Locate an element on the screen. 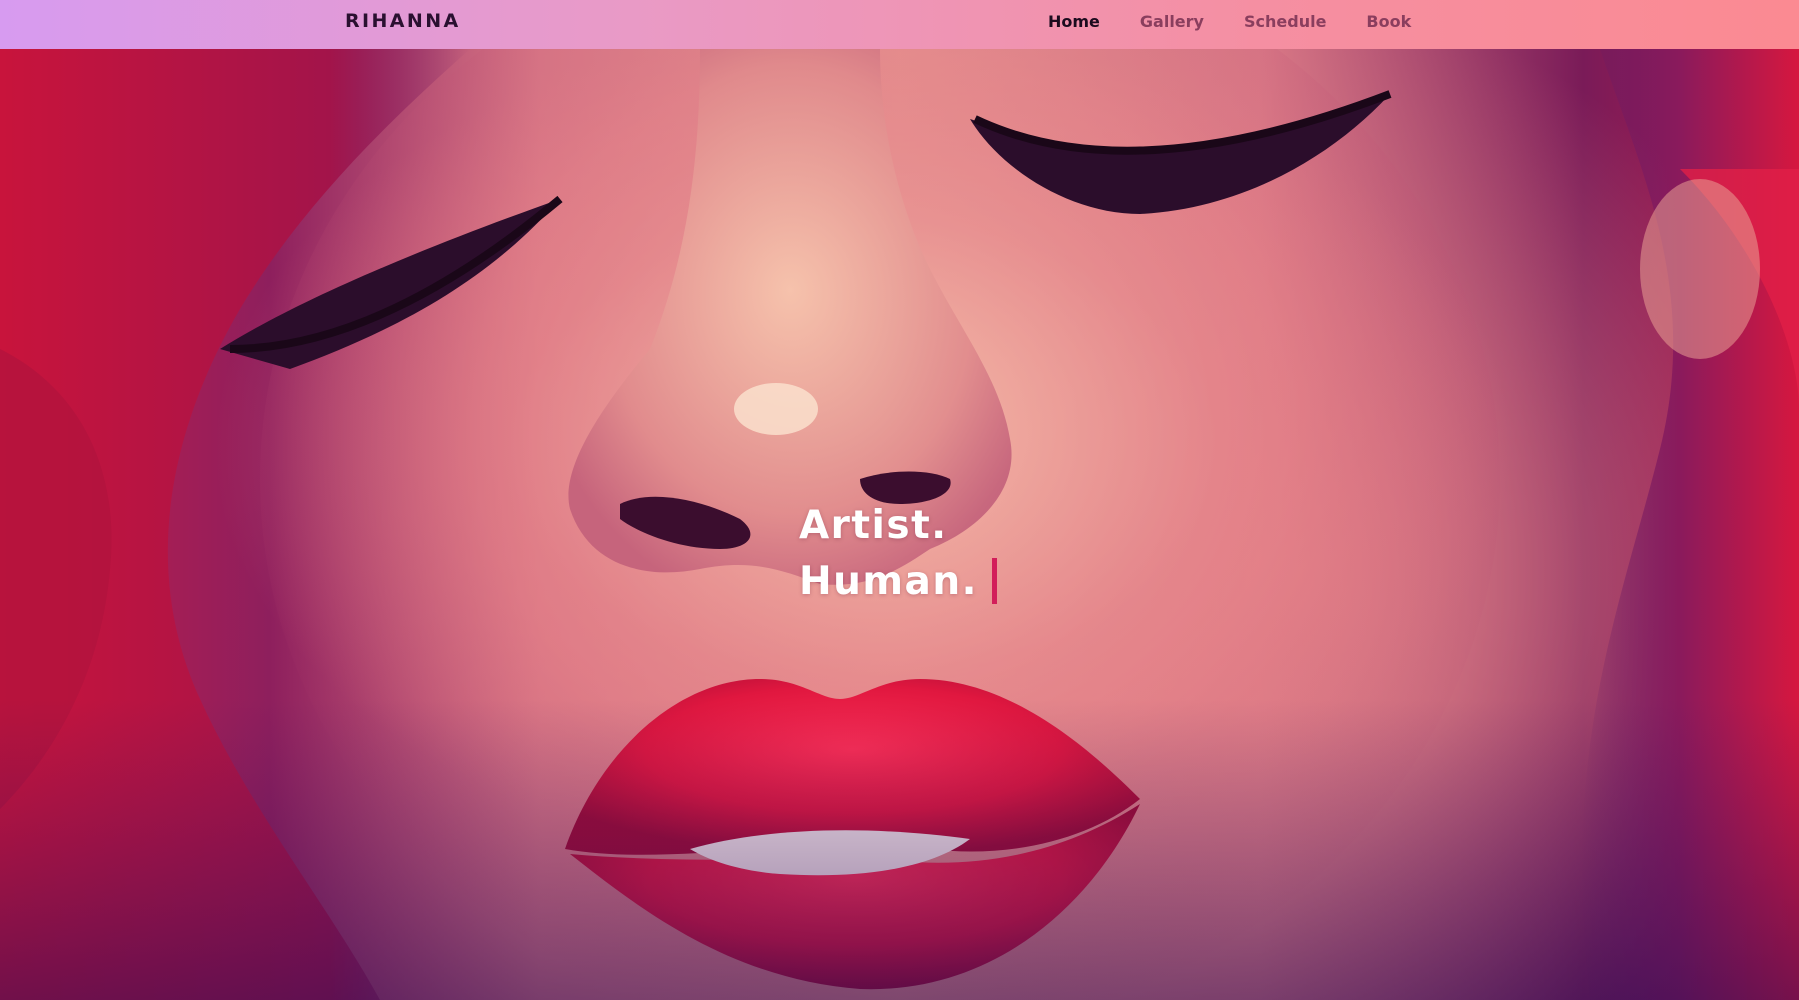  top-navbar: RIHANNA Home Gallery Schedule Book is located at coordinates (899, 24).